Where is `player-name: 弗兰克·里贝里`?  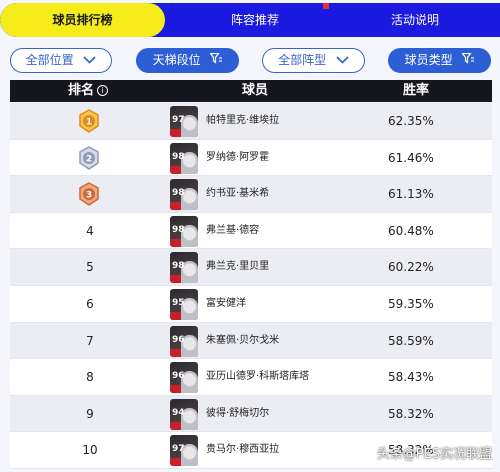 player-name: 弗兰克·里贝里 is located at coordinates (238, 267).